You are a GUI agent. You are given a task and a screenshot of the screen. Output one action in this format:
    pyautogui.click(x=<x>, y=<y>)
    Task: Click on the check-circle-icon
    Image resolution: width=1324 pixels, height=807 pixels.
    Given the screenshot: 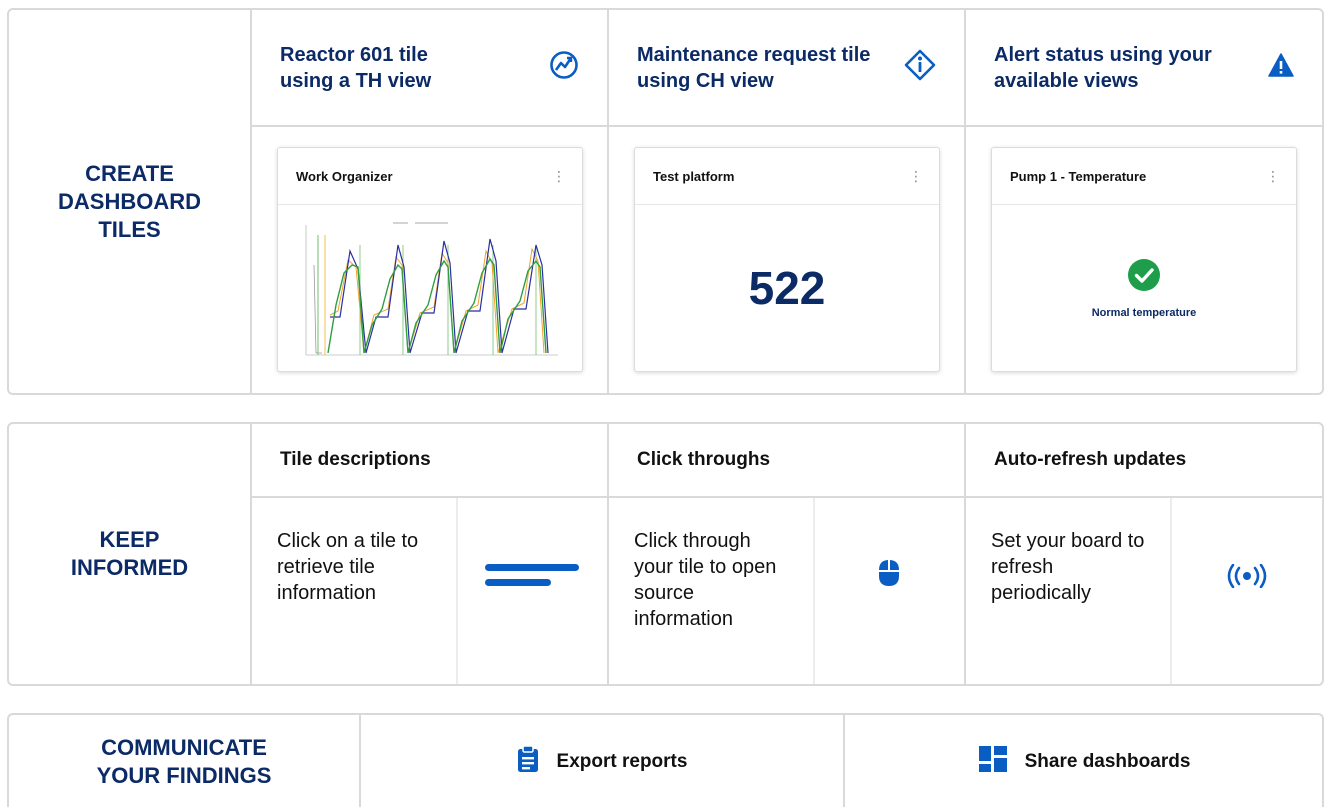 What is the action you would take?
    pyautogui.click(x=1144, y=277)
    